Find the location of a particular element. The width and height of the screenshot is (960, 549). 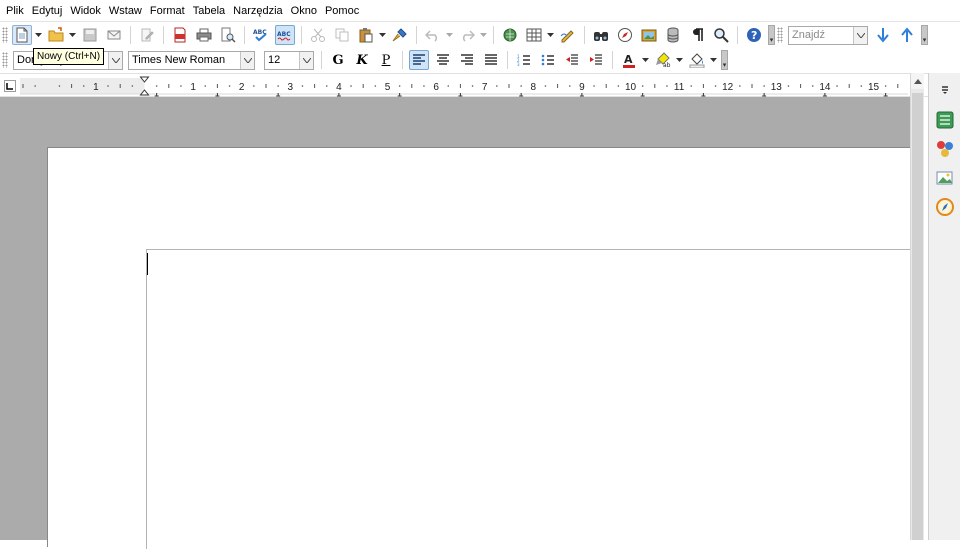

menu-edytuj: Edytuj is located at coordinates (47, 11).